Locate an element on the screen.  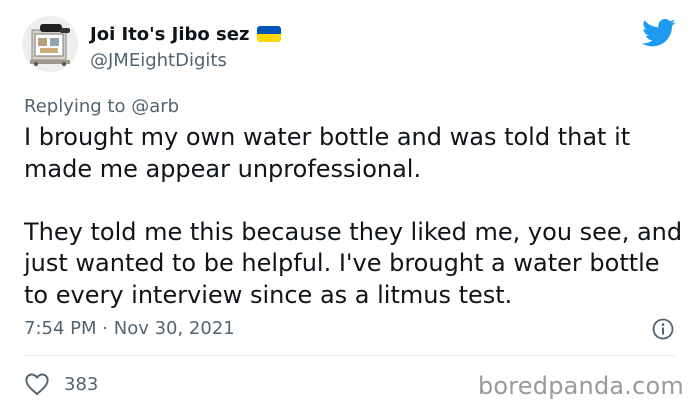
tweet-time: 7:54 PM is located at coordinates (60, 328).